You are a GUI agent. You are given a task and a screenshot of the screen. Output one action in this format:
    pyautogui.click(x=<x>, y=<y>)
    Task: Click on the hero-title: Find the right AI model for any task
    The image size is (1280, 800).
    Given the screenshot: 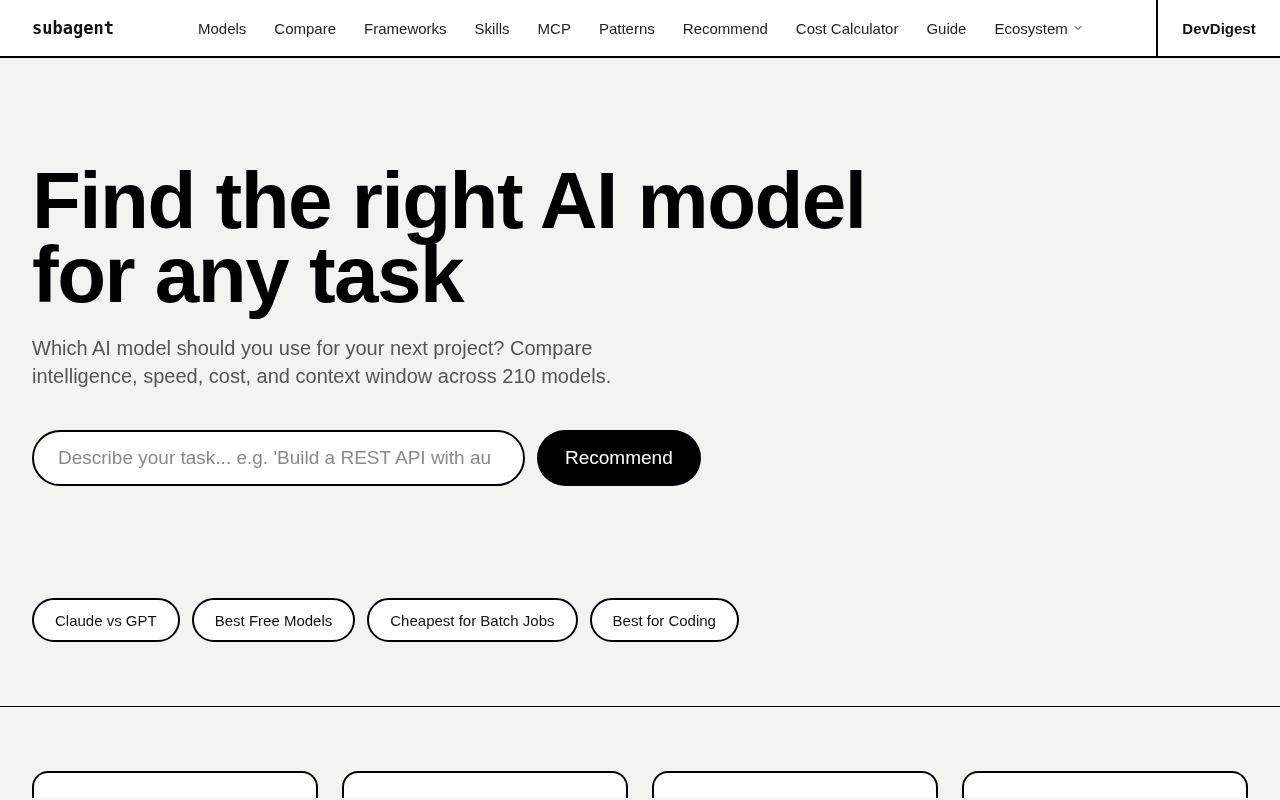 What is the action you would take?
    pyautogui.click(x=449, y=242)
    